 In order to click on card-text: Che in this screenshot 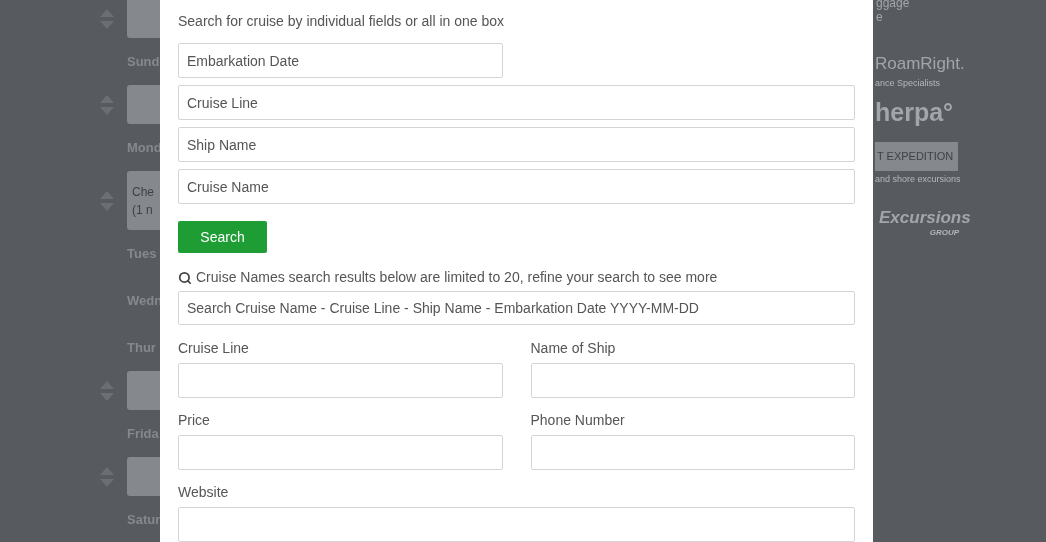, I will do `click(143, 192)`.